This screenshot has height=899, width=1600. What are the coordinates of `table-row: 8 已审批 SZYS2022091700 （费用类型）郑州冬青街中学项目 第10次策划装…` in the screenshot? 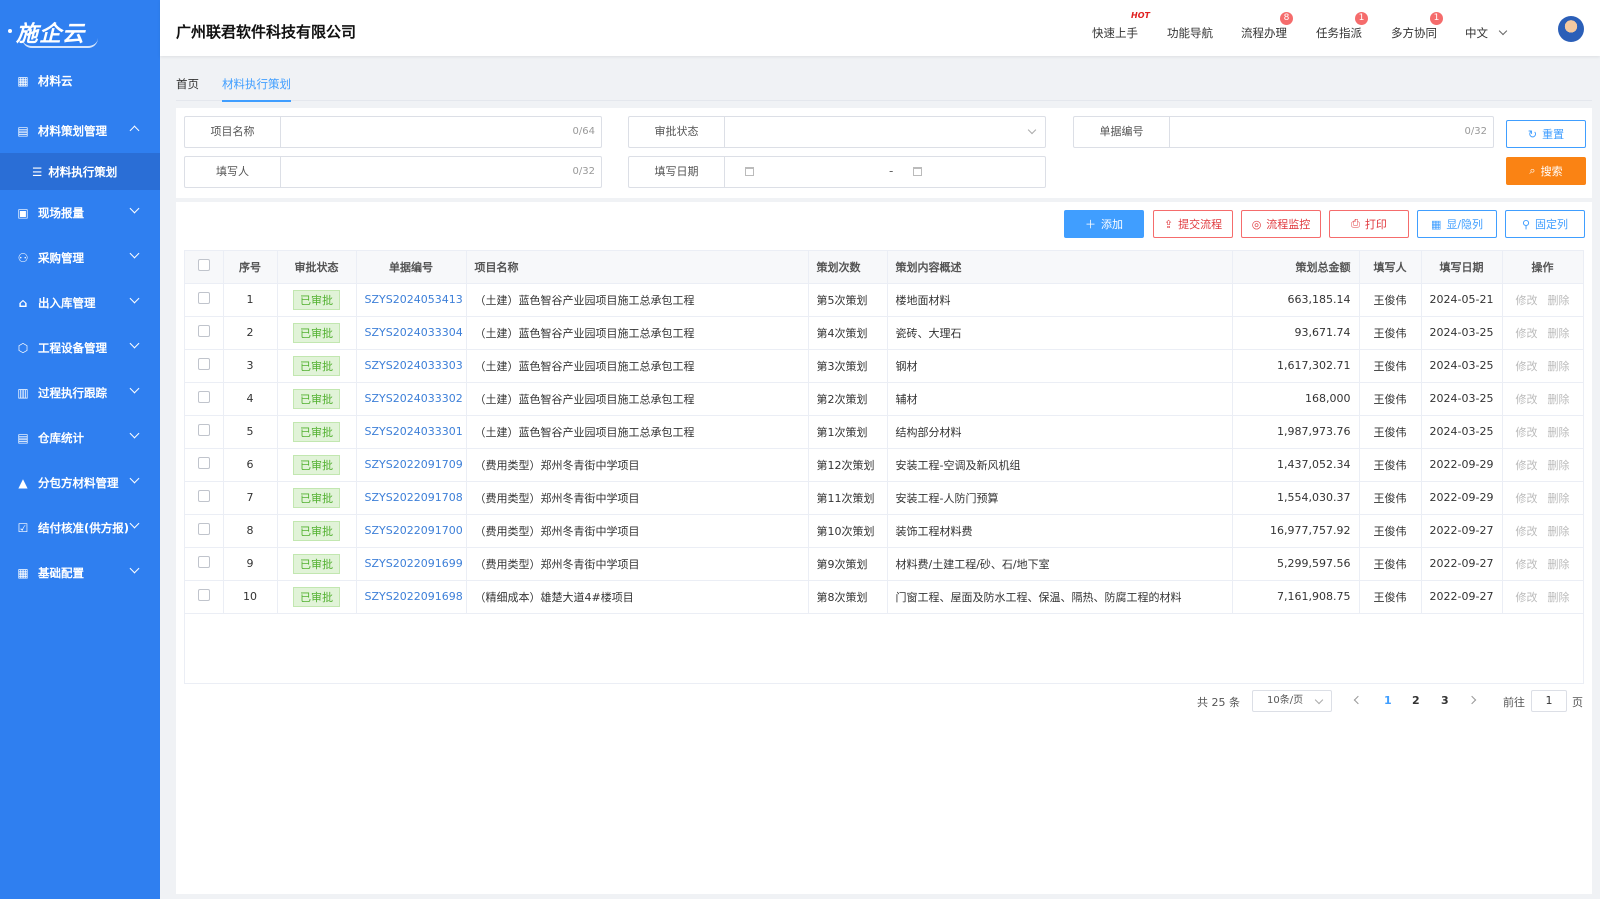 It's located at (884, 531).